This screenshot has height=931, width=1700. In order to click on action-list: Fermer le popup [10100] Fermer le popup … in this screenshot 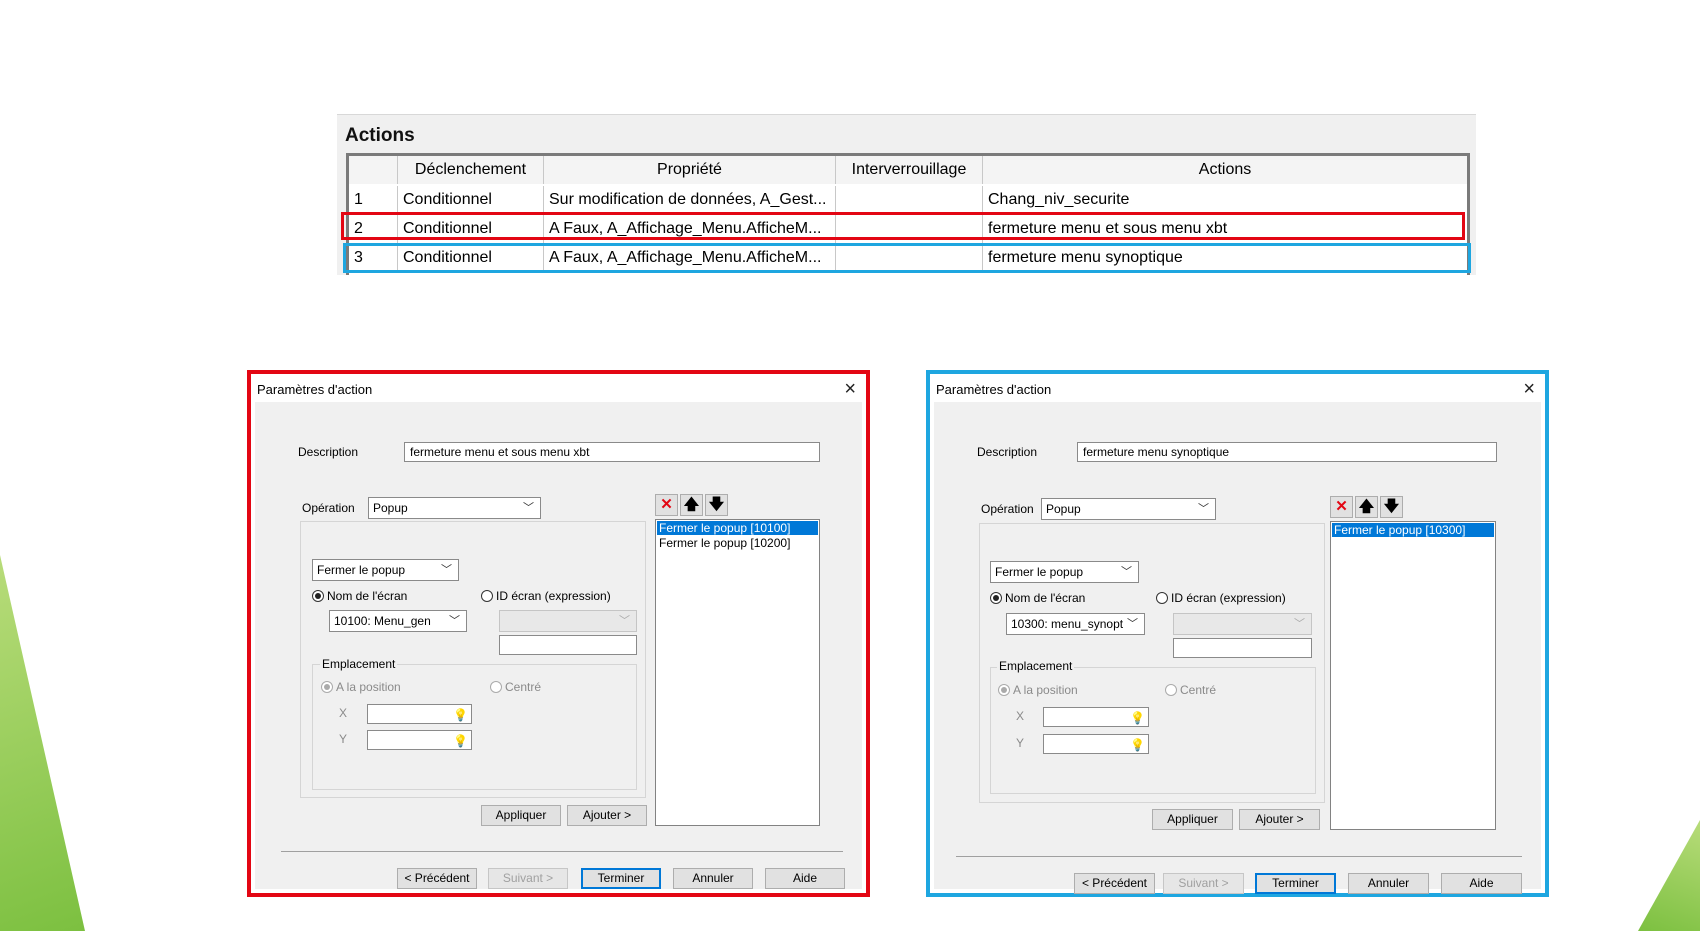, I will do `click(737, 672)`.